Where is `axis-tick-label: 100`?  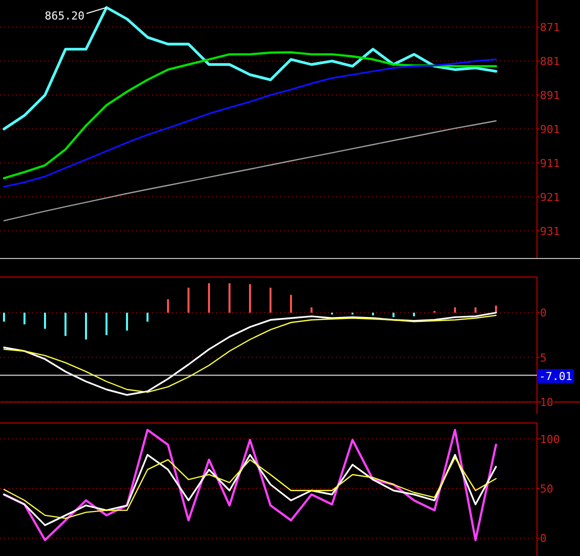
axis-tick-label: 100 is located at coordinates (550, 439).